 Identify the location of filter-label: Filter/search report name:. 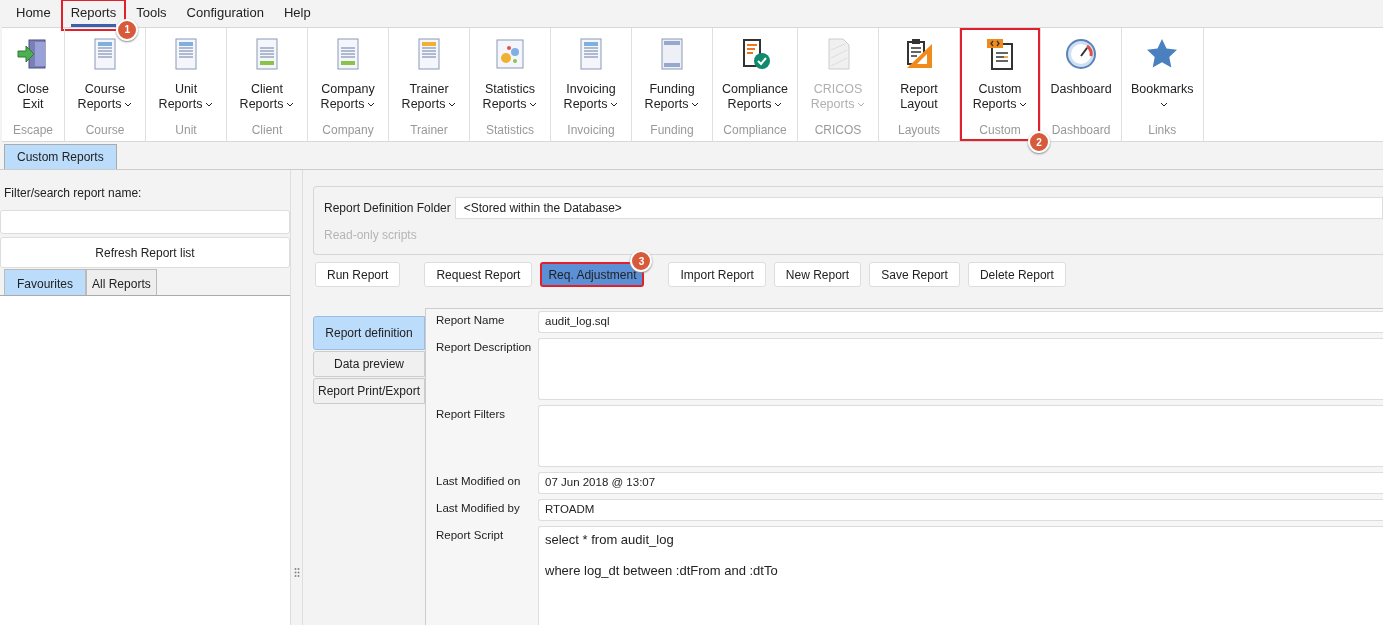
(73, 193).